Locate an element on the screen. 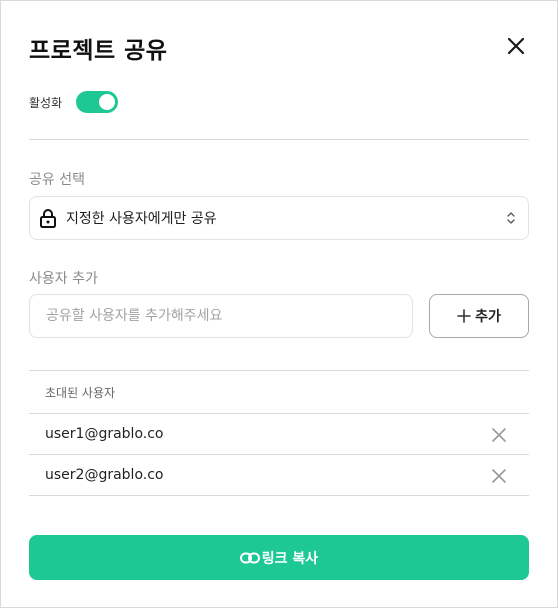  invited-users-header: 초대된 사용자 is located at coordinates (279, 392).